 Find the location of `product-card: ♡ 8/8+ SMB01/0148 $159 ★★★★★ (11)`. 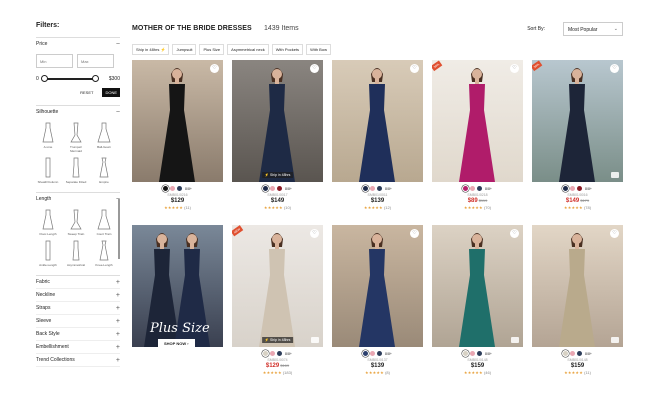

product-card: ♡ 8/8+ SMB01/0148 $159 ★★★★★ (11) is located at coordinates (577, 300).